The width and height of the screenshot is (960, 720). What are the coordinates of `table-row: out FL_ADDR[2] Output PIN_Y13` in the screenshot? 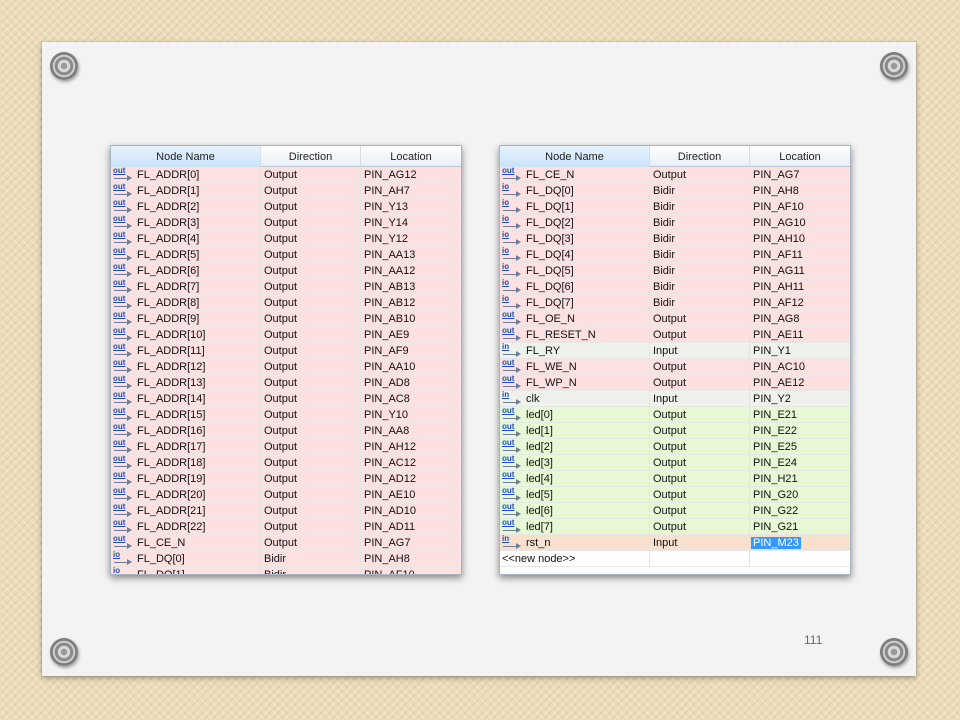 It's located at (286, 207).